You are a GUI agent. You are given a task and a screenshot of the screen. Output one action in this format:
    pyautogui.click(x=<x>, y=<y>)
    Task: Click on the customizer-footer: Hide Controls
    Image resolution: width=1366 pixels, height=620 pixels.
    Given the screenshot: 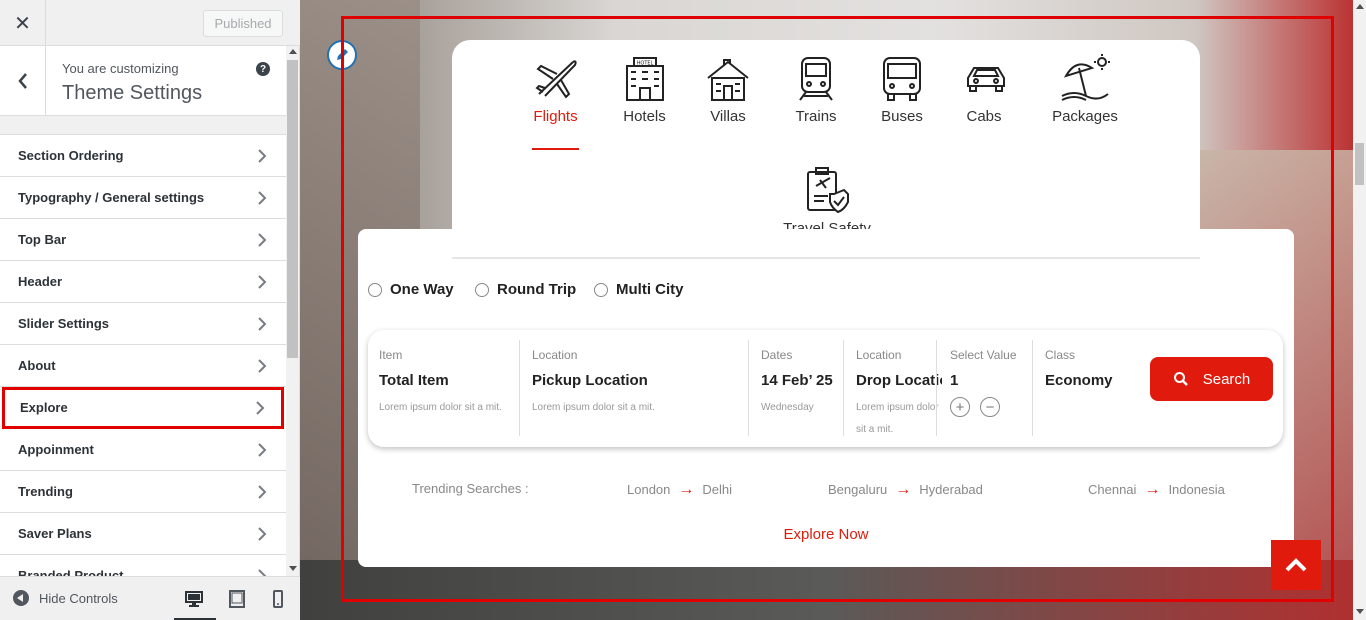 What is the action you would take?
    pyautogui.click(x=150, y=598)
    